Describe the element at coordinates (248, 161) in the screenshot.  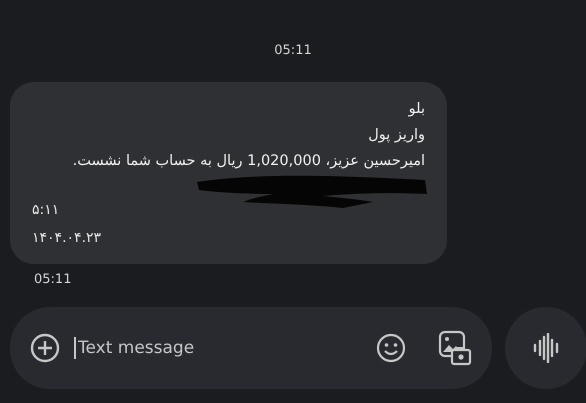
I see `message-line: امیرحسین عزیز، 1,020,000 ریال به حساب شما نشست.` at that location.